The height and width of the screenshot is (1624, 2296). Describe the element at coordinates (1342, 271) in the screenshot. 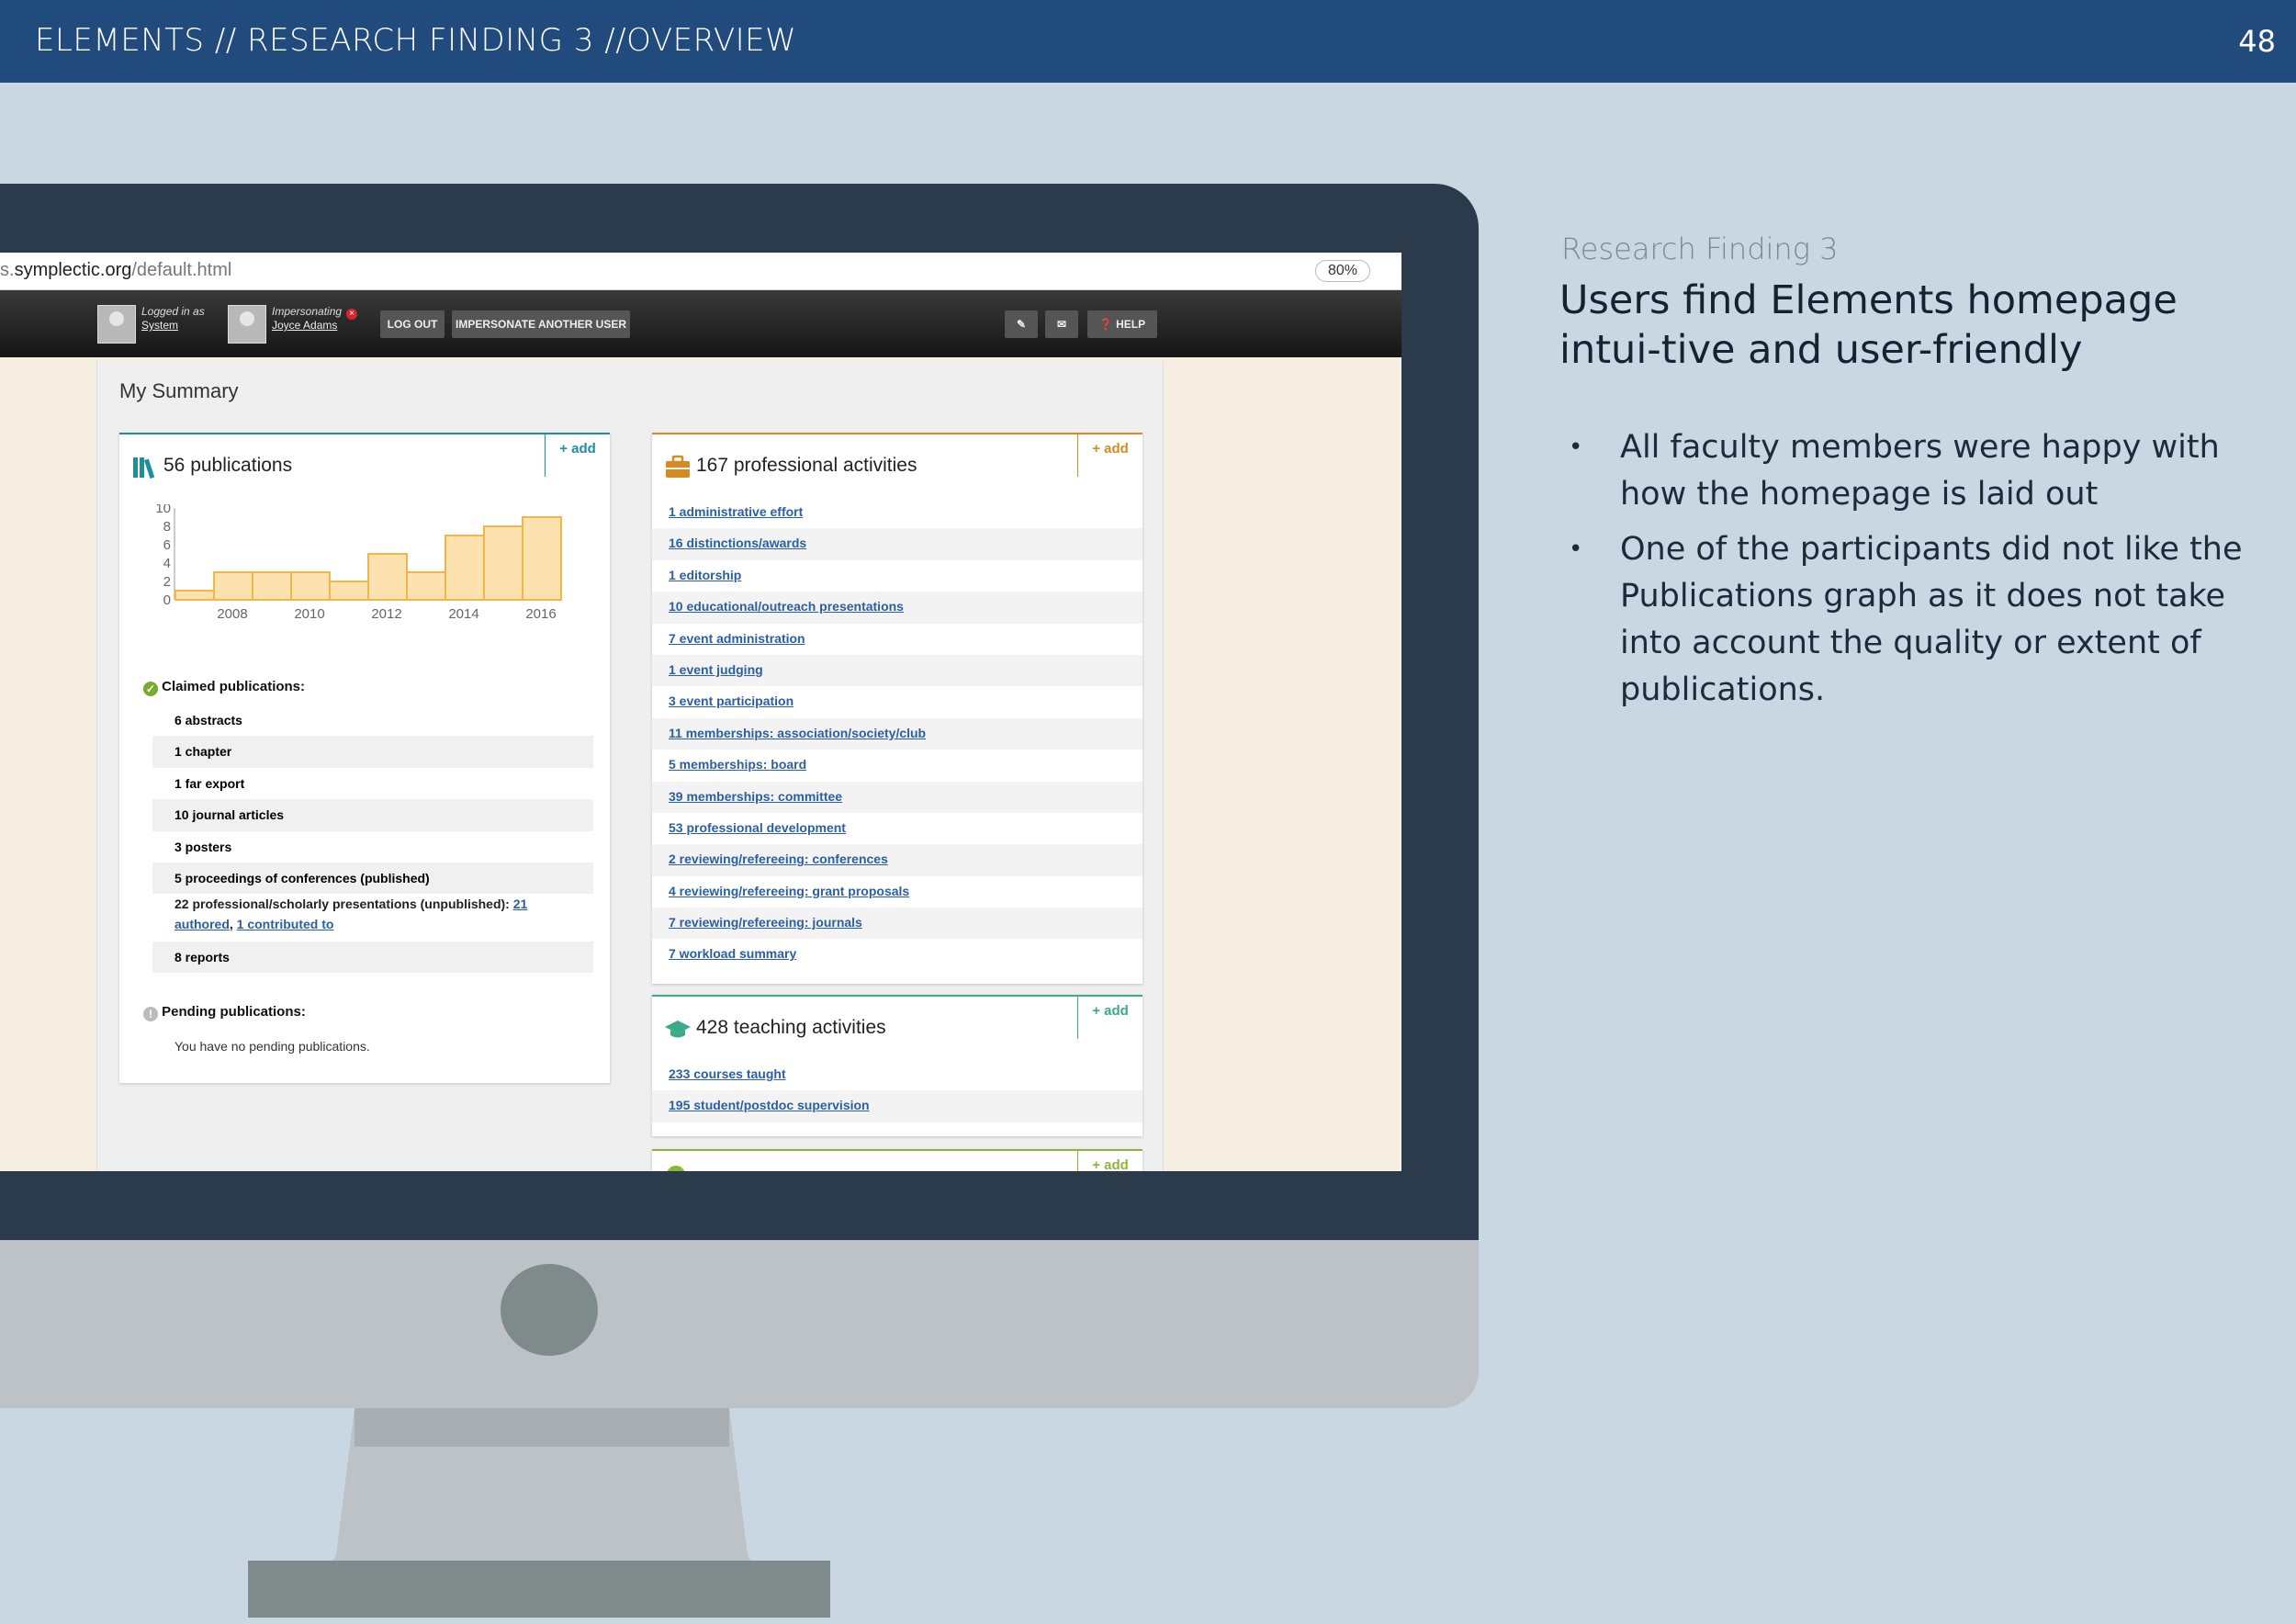

I see `zoom-indicator: 80%` at that location.